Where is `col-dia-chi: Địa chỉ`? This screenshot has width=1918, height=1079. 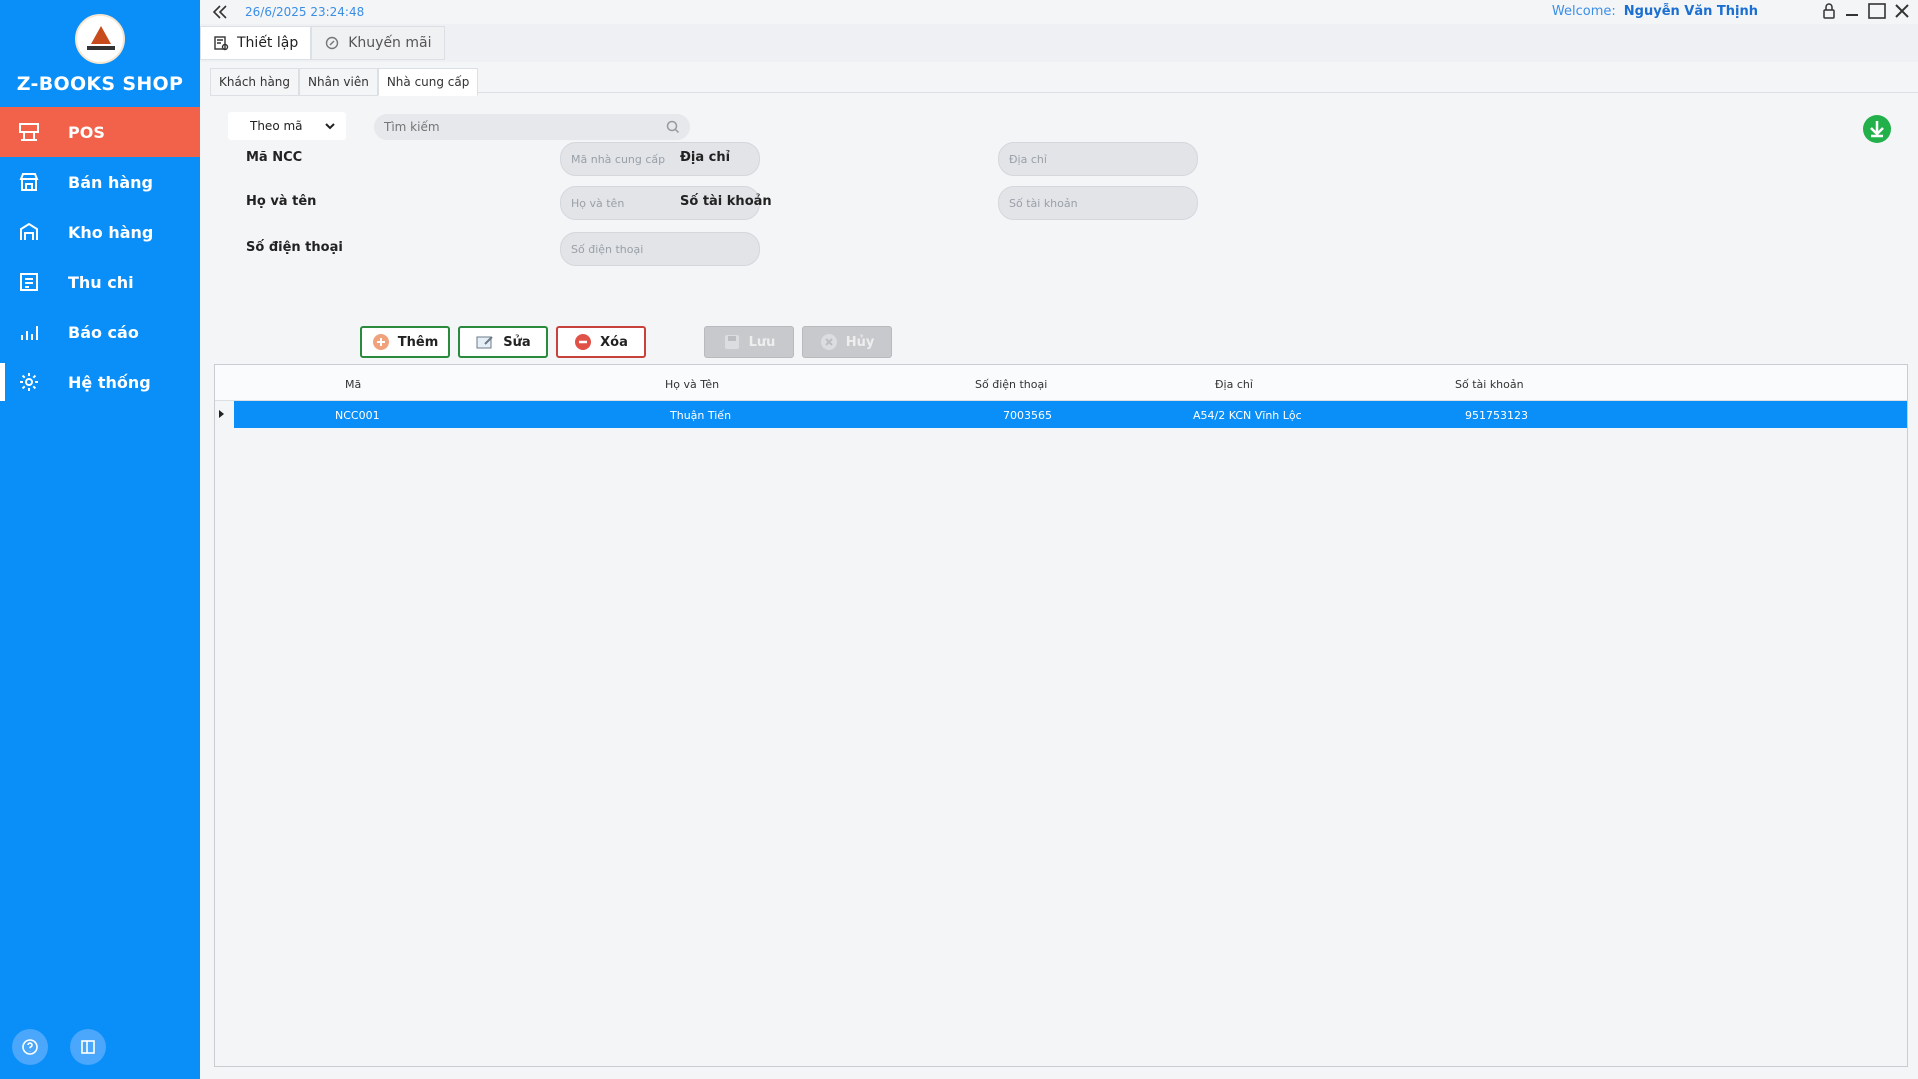
col-dia-chi: Địa chỉ is located at coordinates (1234, 384).